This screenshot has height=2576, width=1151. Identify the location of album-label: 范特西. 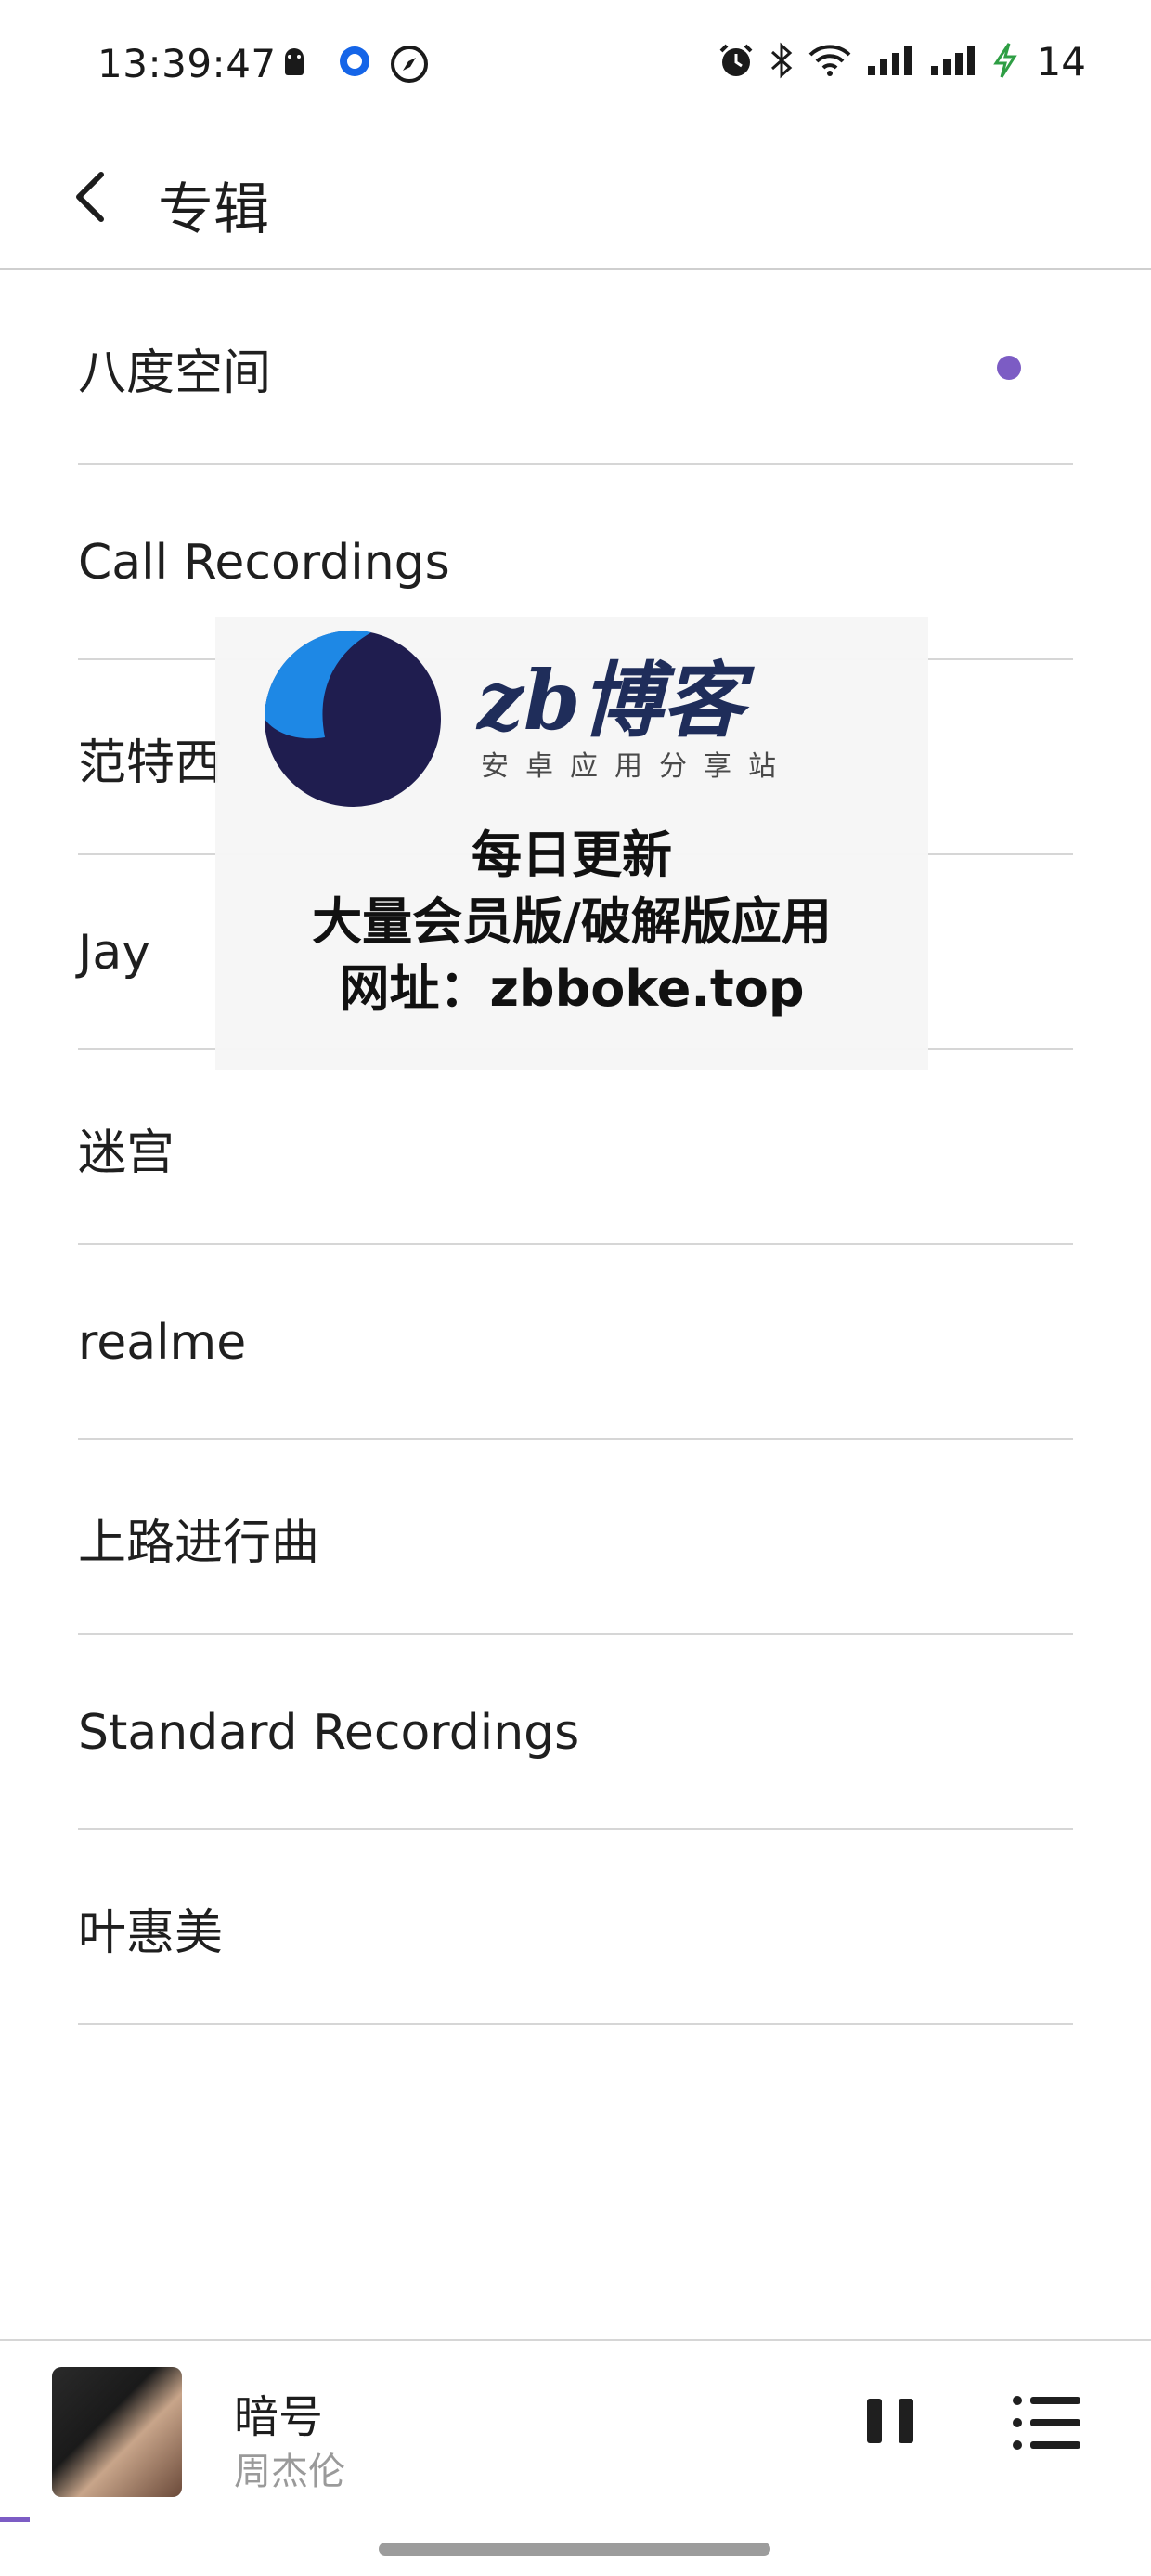
(151, 763).